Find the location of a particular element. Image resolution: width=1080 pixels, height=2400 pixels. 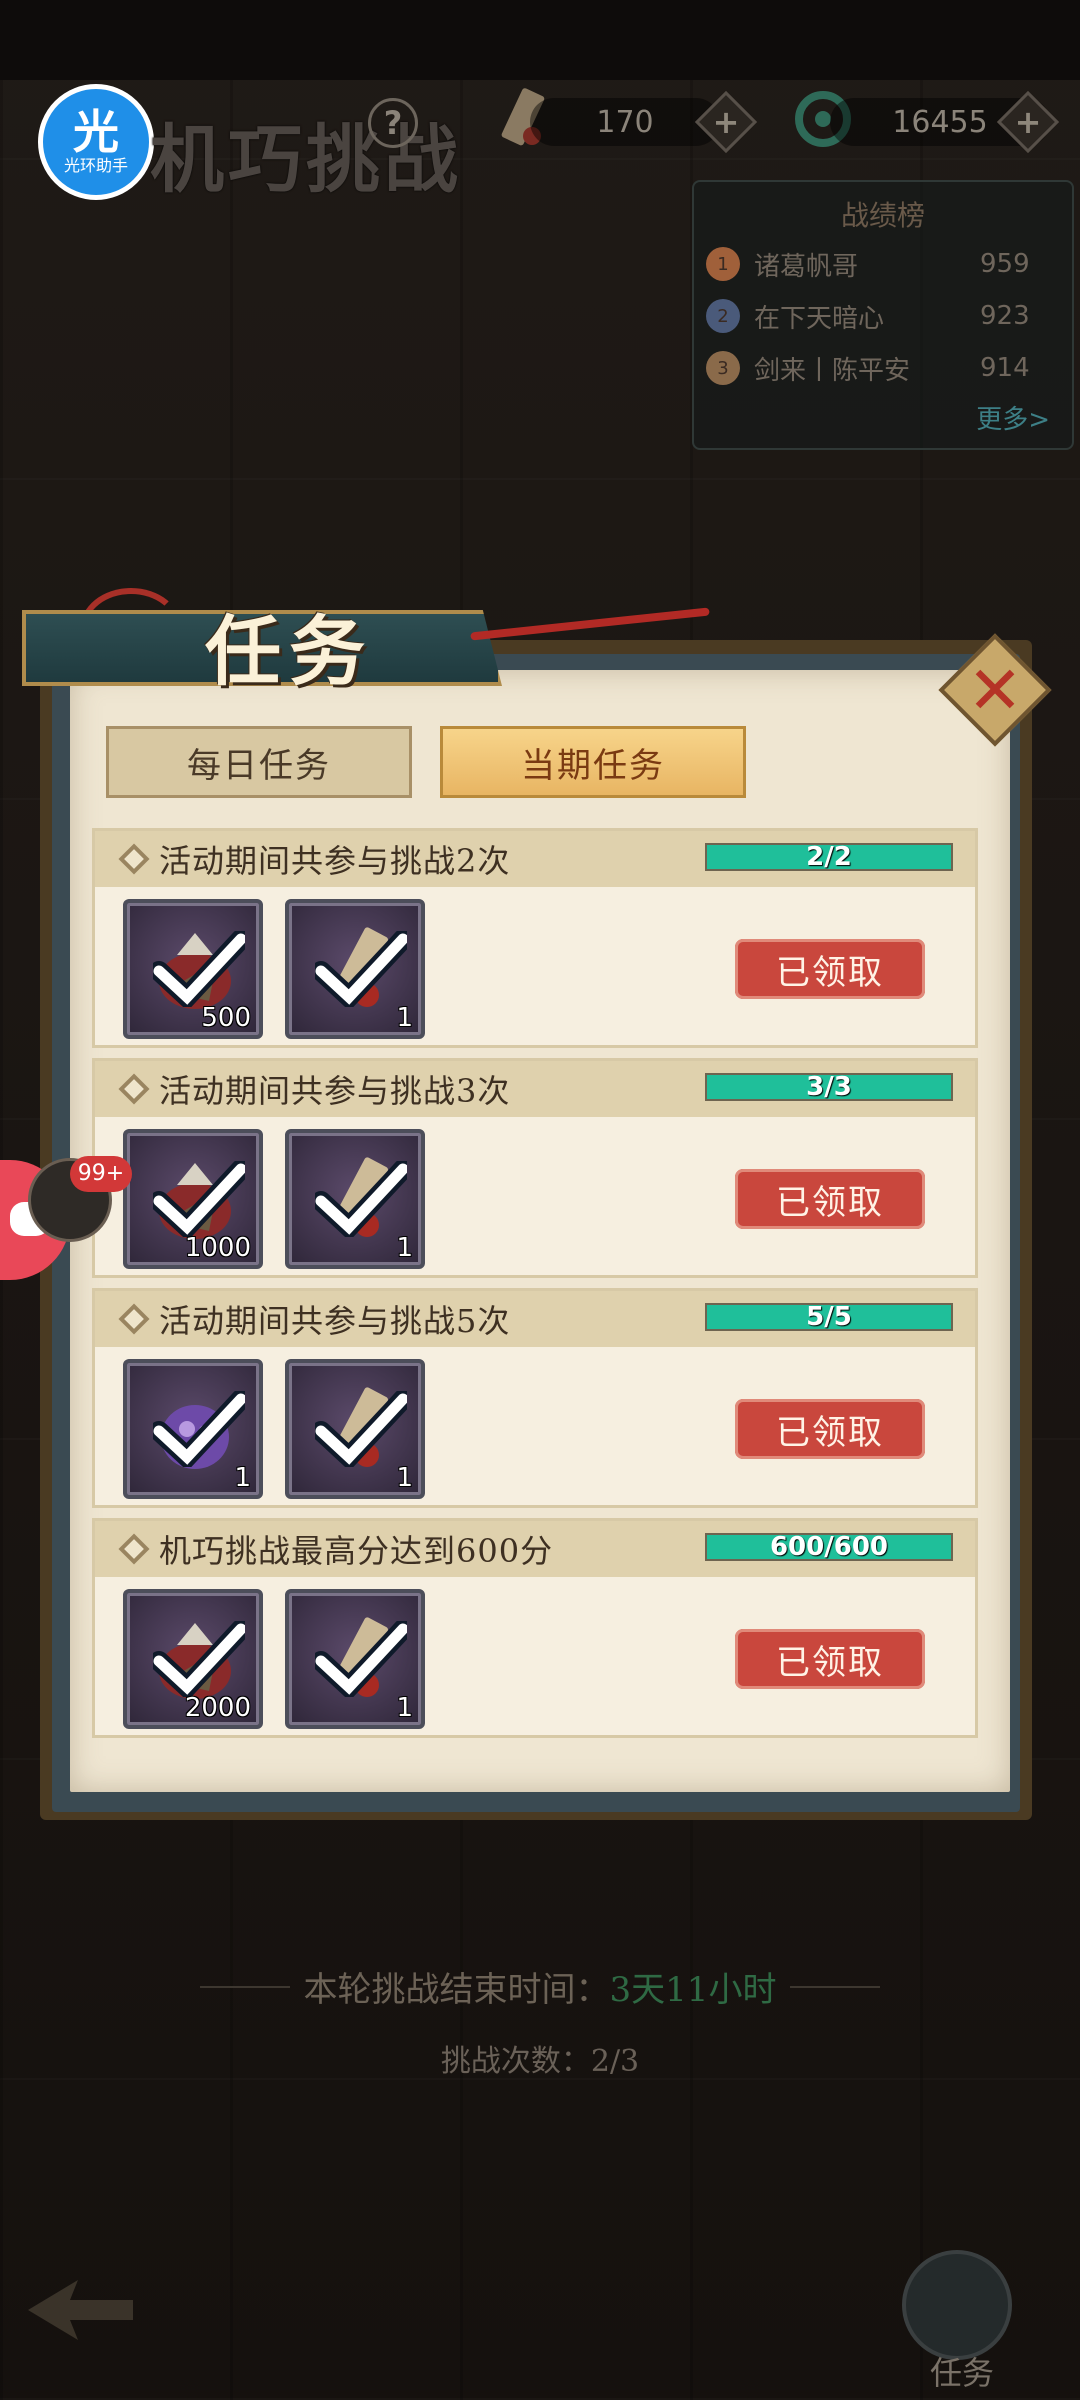

task-title: 活动期间共参与挑战5次 is located at coordinates (335, 1321).